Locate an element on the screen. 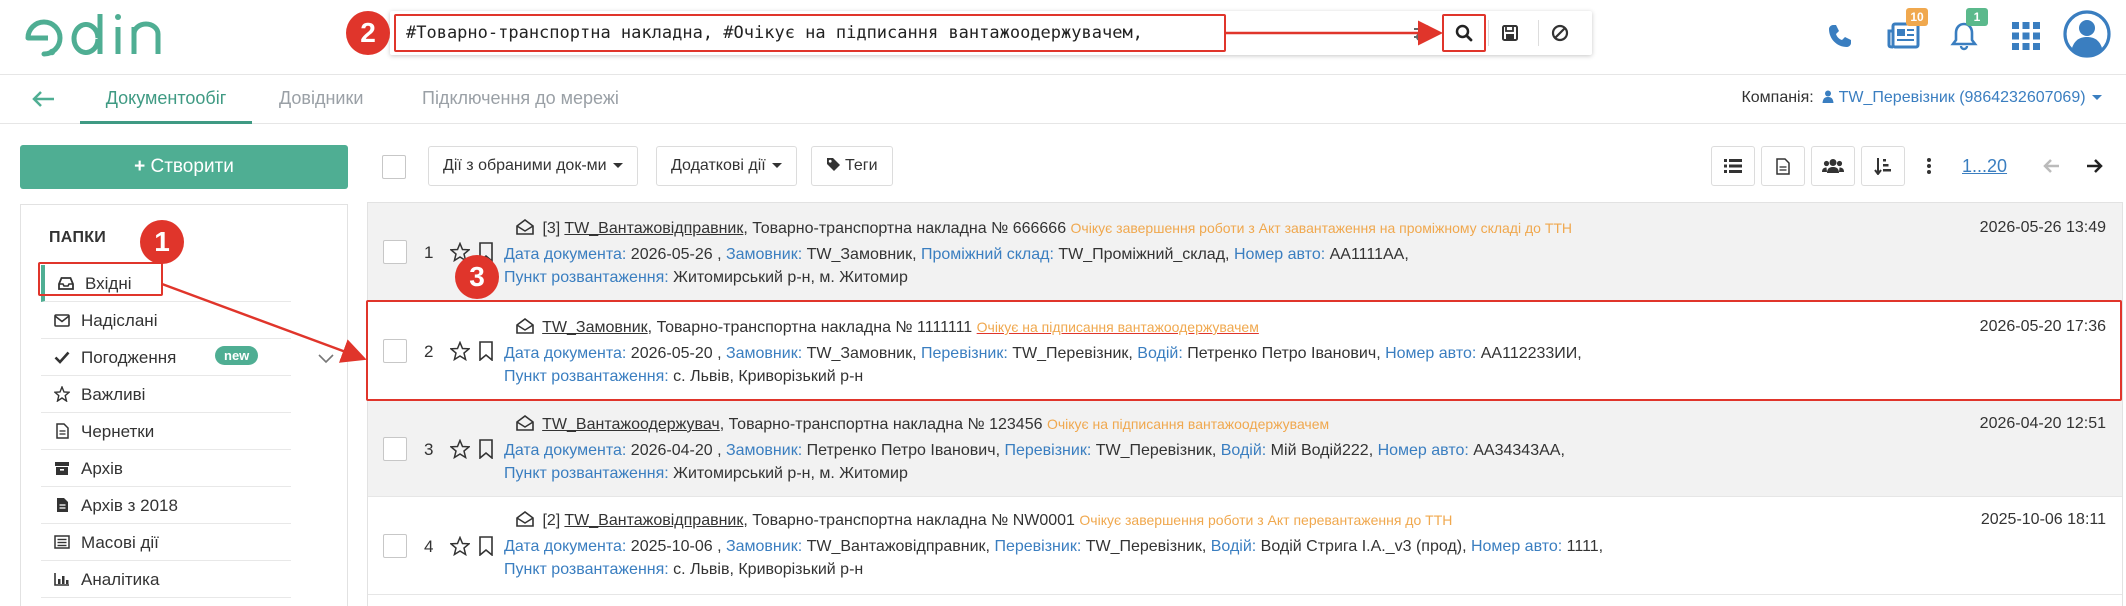 Image resolution: width=2126 pixels, height=606 pixels. tab-directories: Довідники is located at coordinates (321, 99).